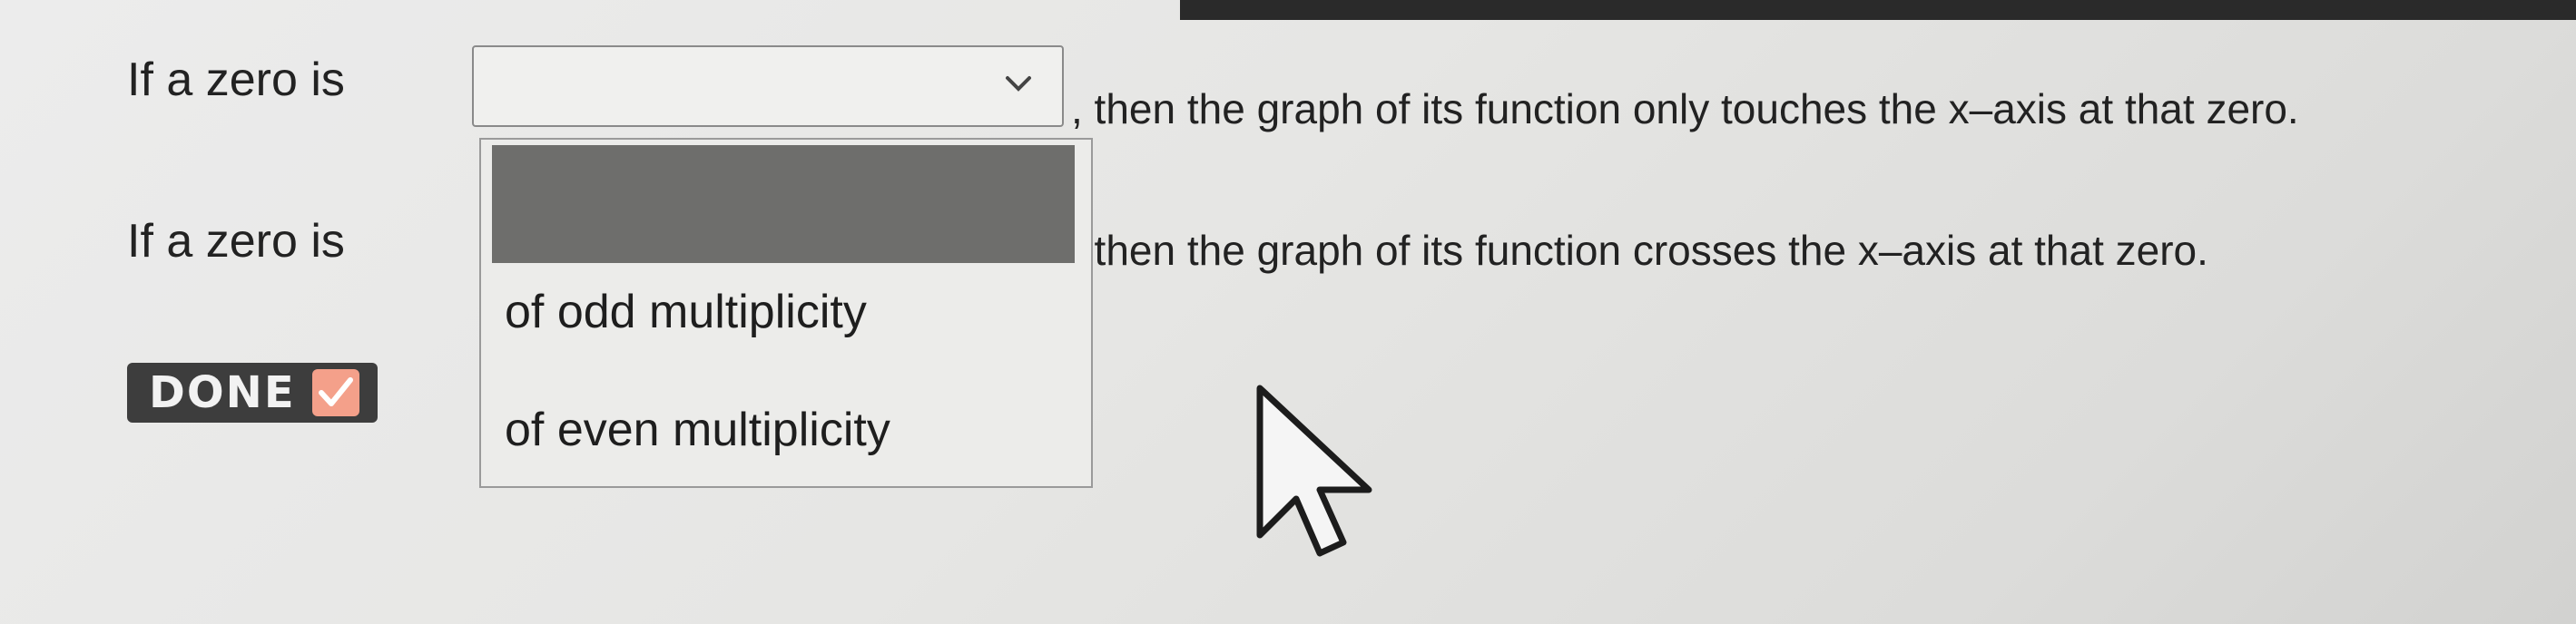 Image resolution: width=2576 pixels, height=624 pixels. Describe the element at coordinates (686, 312) in the screenshot. I see `option-odd-multiplicity: of odd multiplicity` at that location.